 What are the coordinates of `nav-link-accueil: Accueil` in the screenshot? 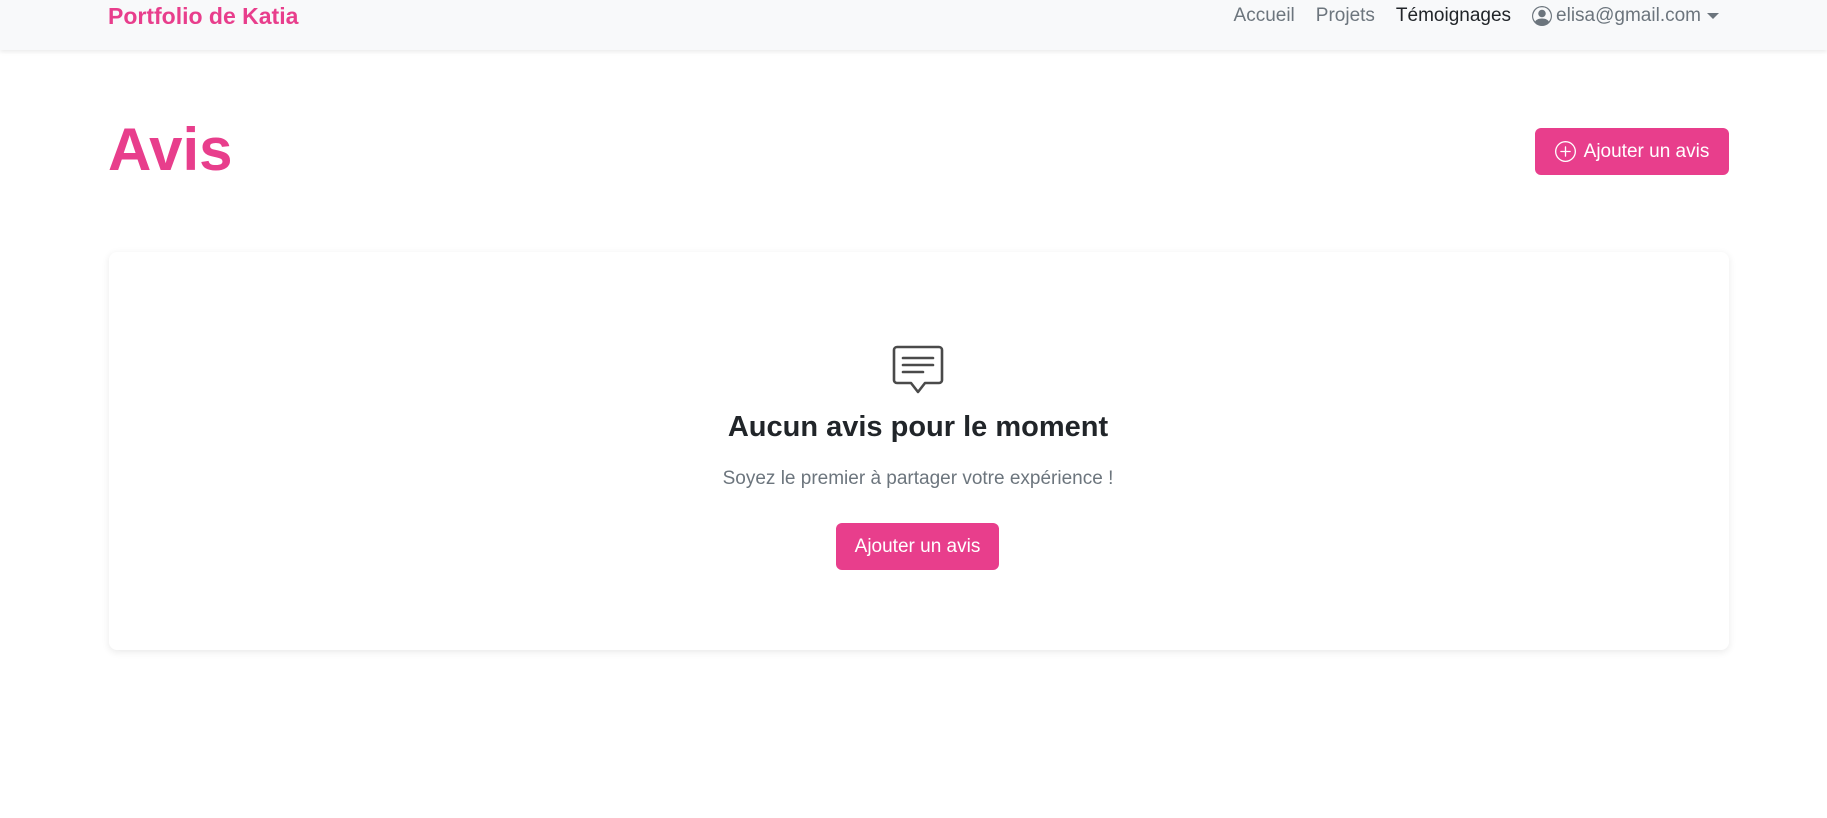 It's located at (1264, 16).